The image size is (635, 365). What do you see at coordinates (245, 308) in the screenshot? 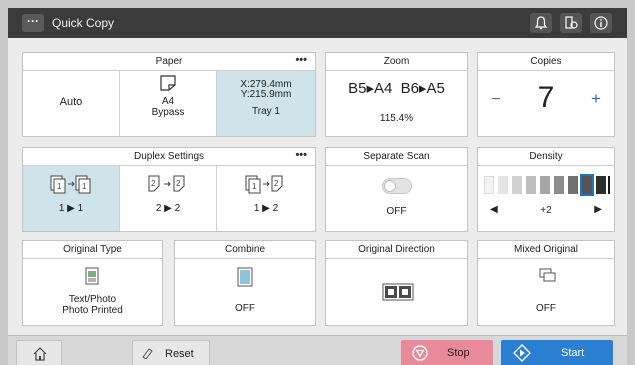
I see `combine-state: OFF` at bounding box center [245, 308].